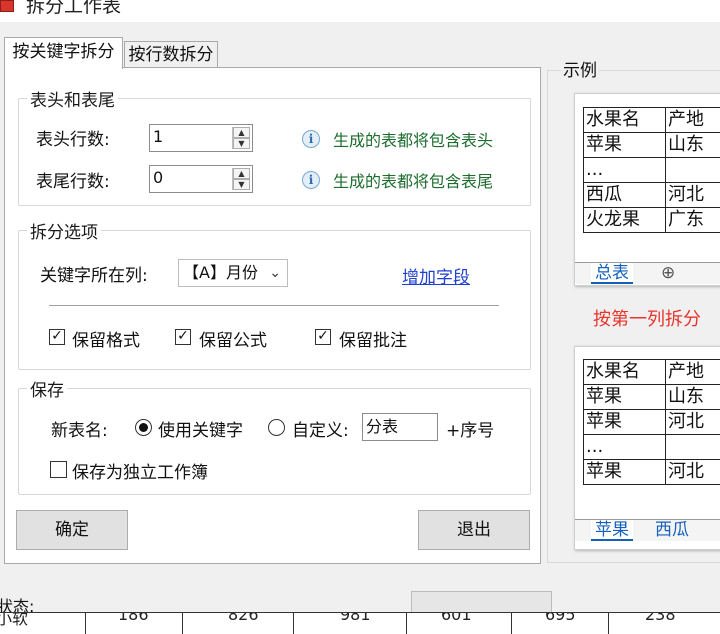  Describe the element at coordinates (143, 427) in the screenshot. I see `use-keyword-radio` at that location.